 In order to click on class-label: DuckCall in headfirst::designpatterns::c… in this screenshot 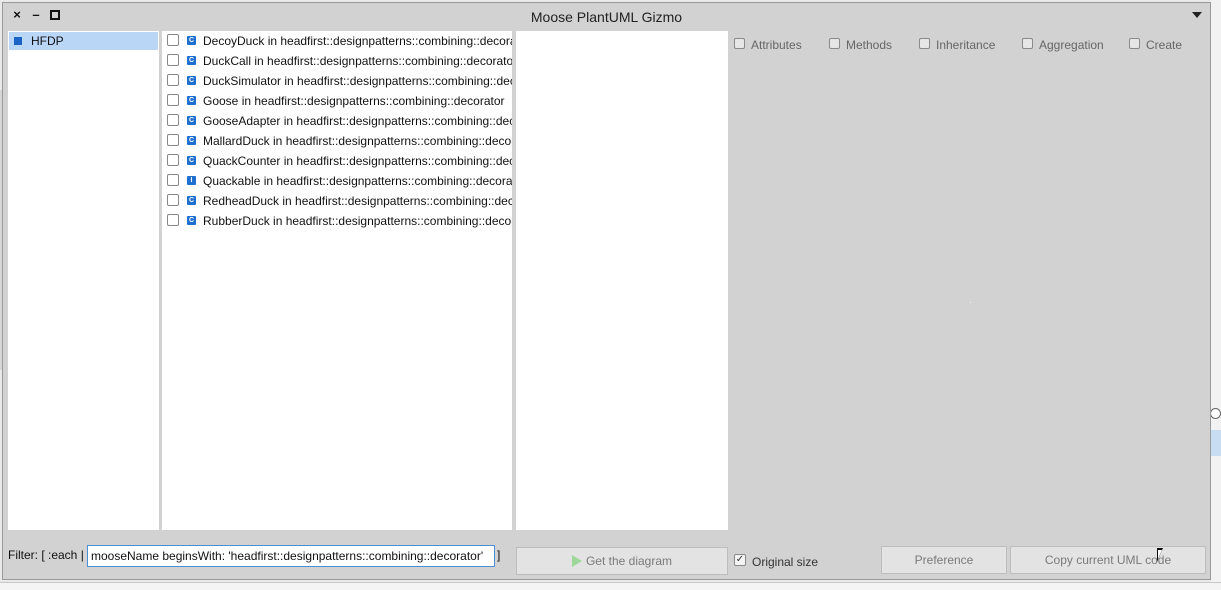, I will do `click(357, 61)`.